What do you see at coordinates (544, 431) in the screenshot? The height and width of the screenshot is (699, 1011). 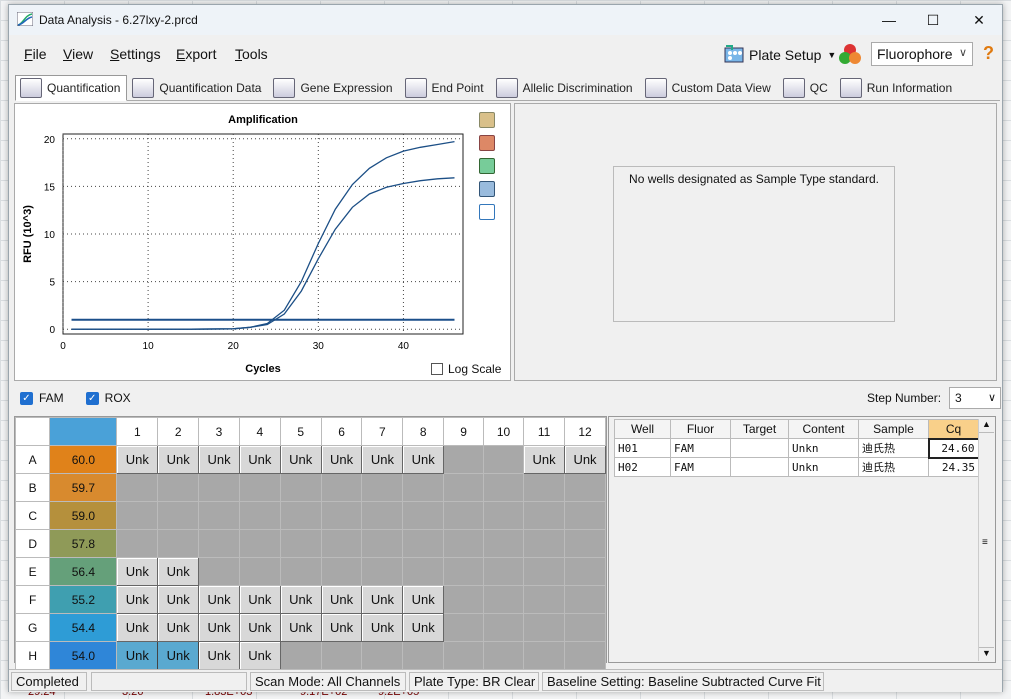 I see `plate-column-header: 11` at bounding box center [544, 431].